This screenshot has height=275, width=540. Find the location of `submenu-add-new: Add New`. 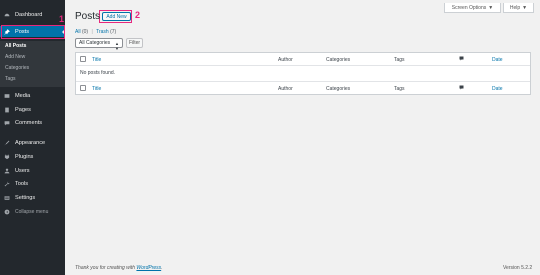

submenu-add-new: Add New is located at coordinates (15, 57).